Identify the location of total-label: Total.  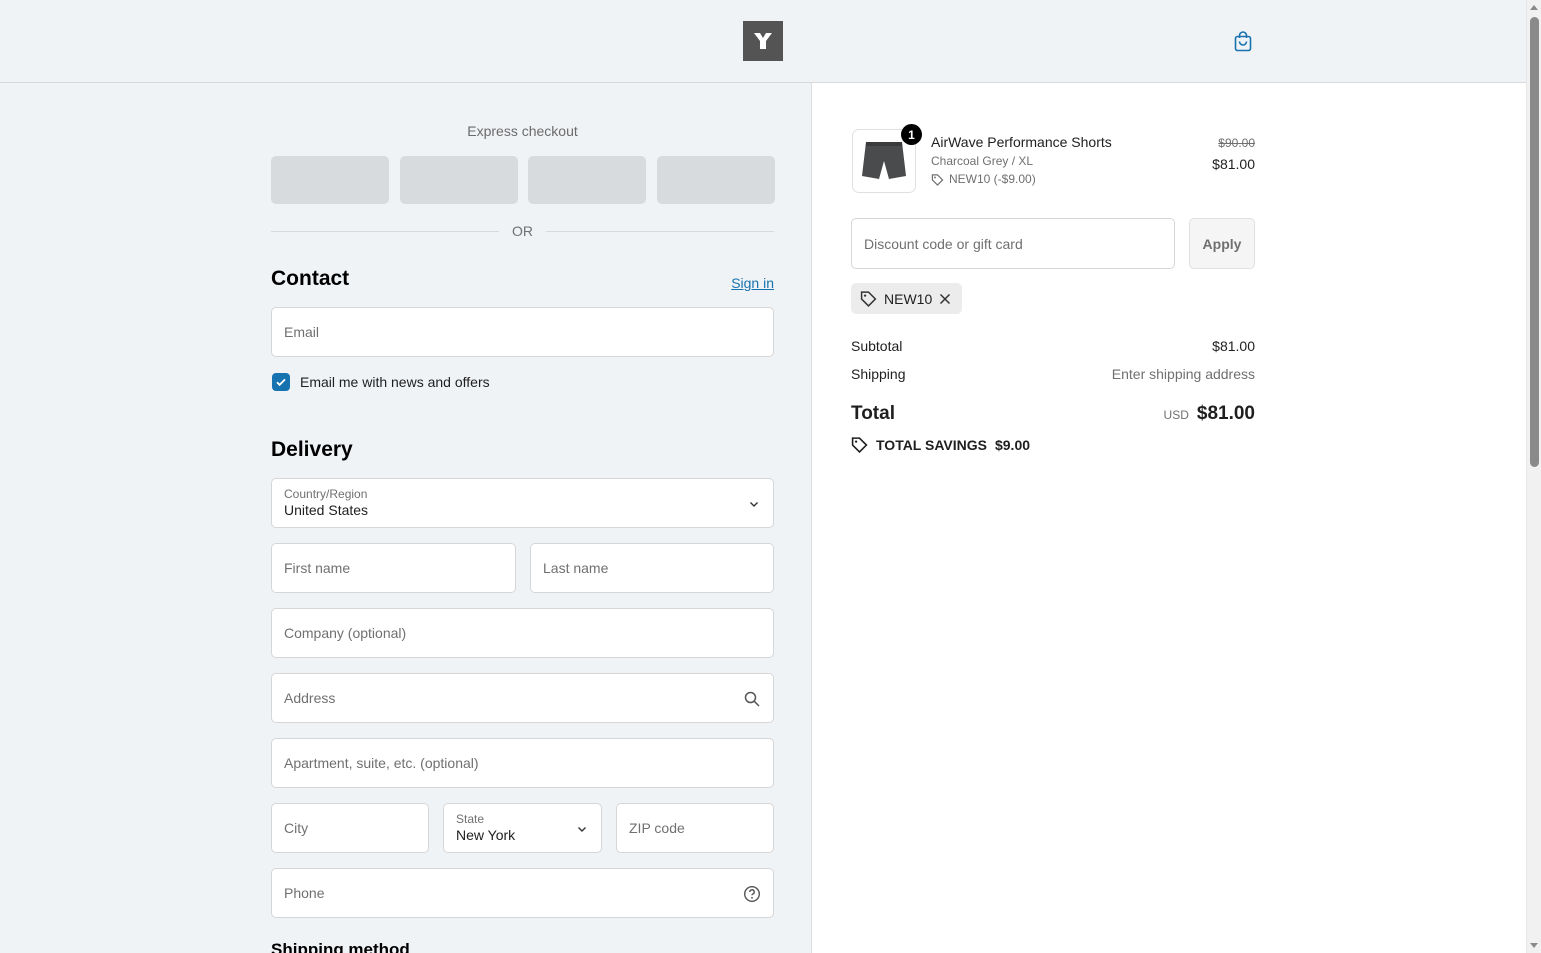
(873, 413).